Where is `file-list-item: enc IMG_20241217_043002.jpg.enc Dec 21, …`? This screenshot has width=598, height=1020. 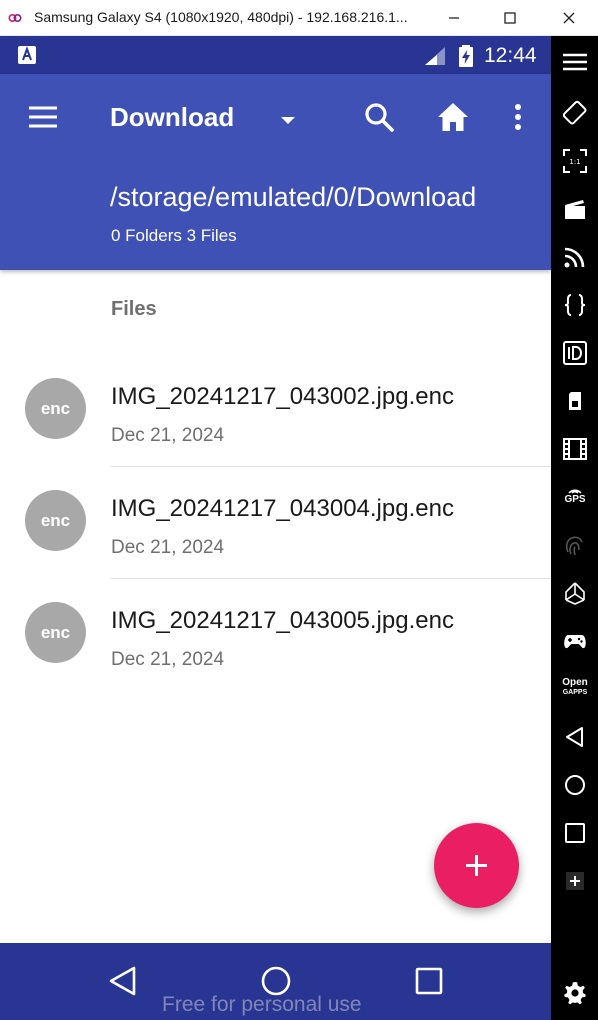 file-list-item: enc IMG_20241217_043002.jpg.enc Dec 21, … is located at coordinates (275, 417).